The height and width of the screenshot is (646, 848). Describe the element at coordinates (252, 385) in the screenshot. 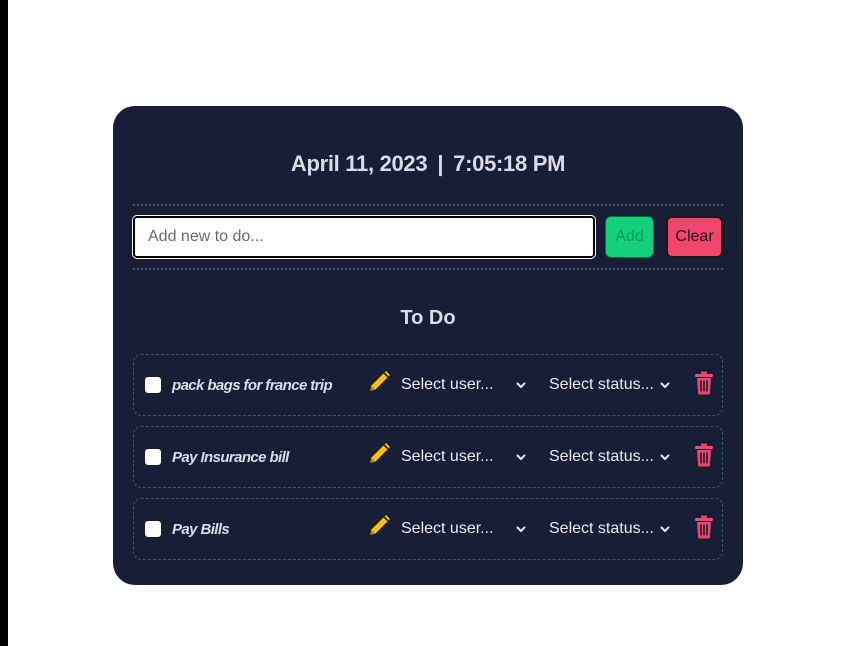

I see `todo-text: pack bags for france trip` at that location.